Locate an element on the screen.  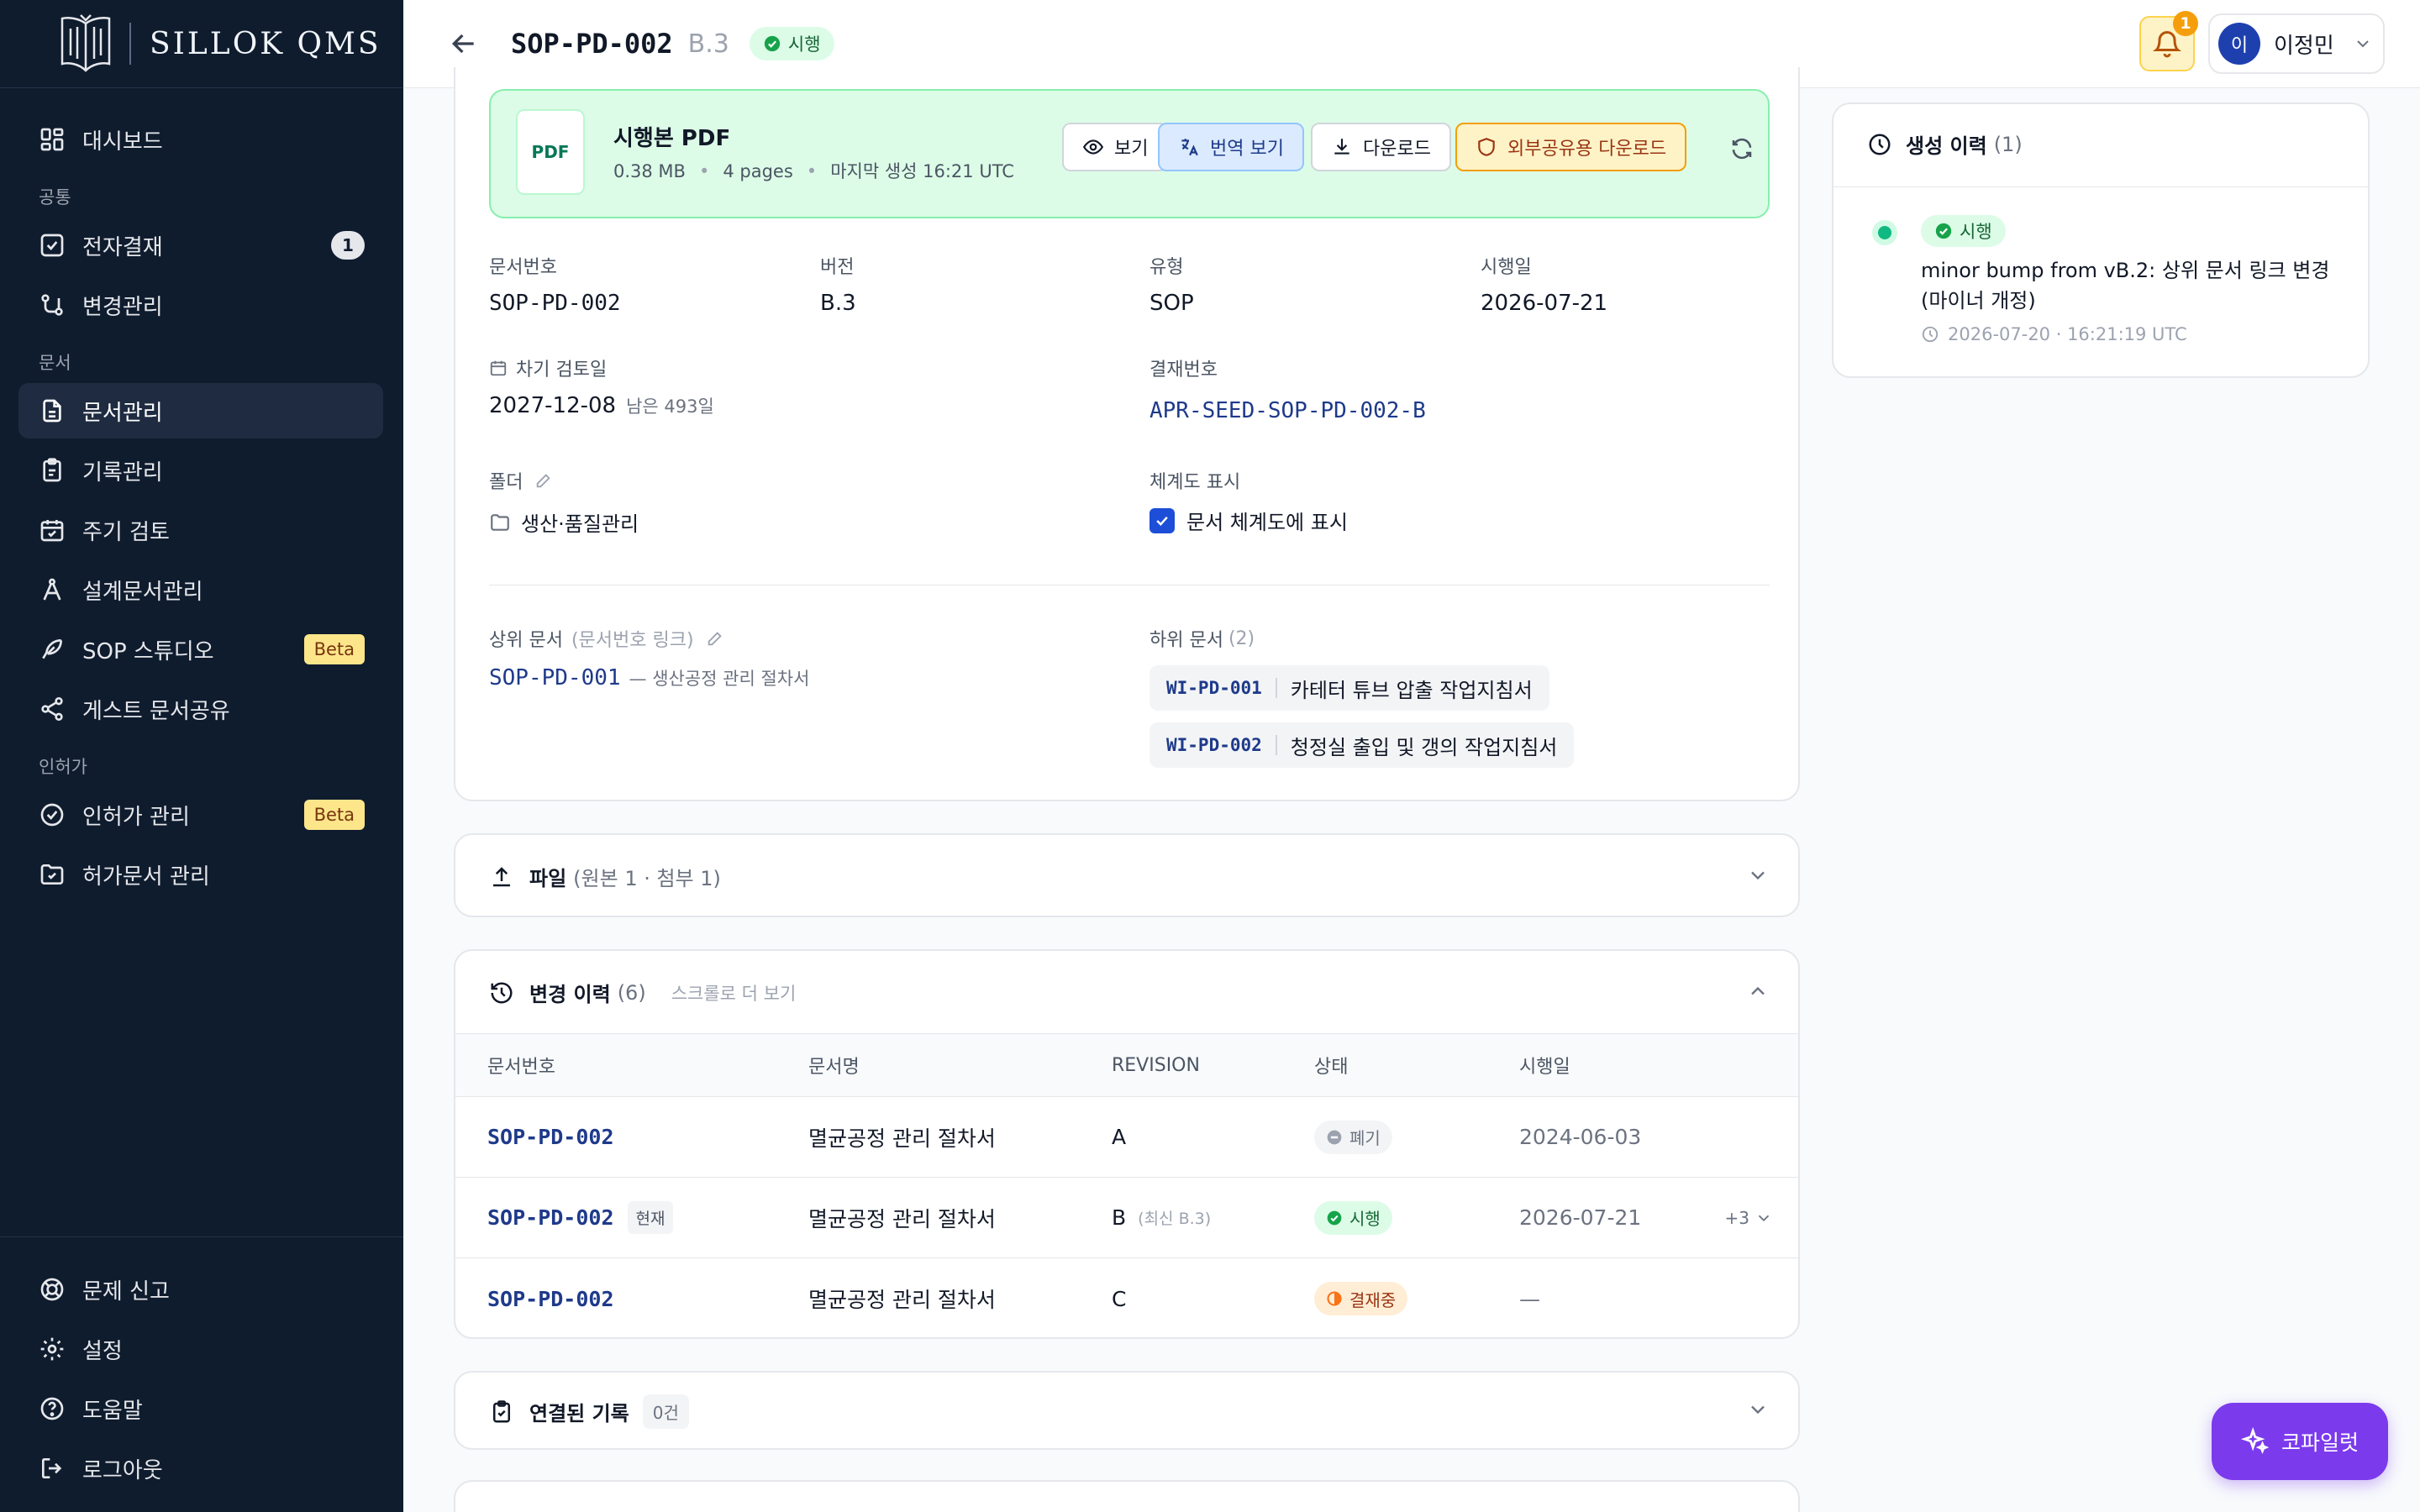
approval-count-badge: 1 is located at coordinates (348, 245).